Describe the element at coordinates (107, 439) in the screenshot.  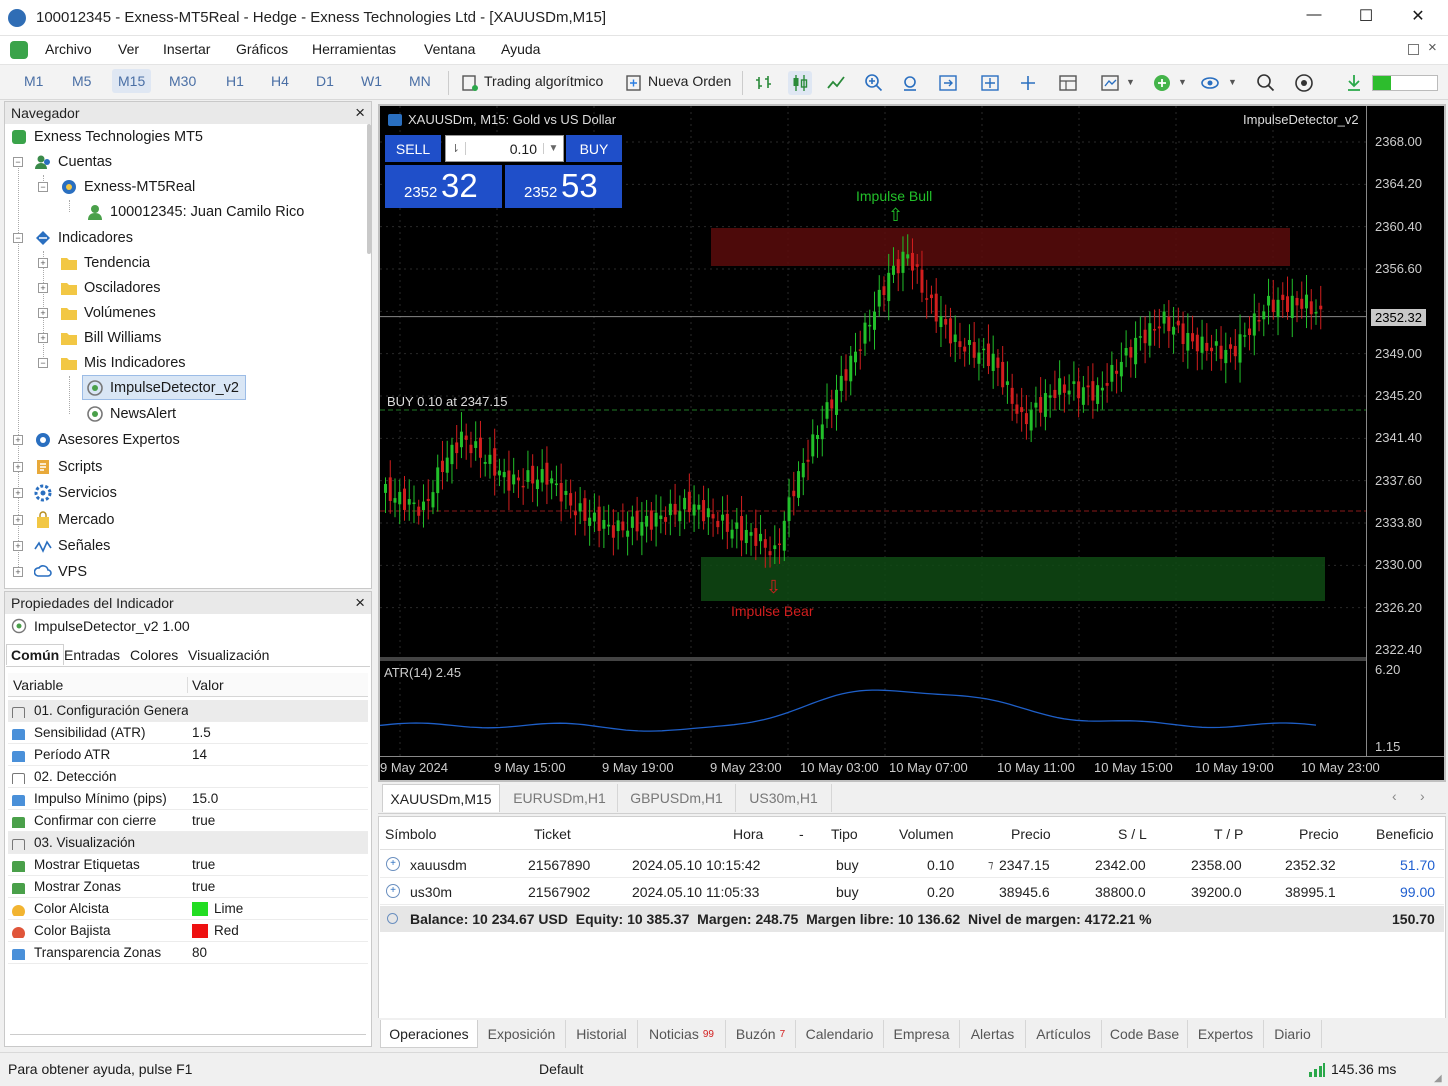
I see `nav-item-asesores: Asesores Expertos` at that location.